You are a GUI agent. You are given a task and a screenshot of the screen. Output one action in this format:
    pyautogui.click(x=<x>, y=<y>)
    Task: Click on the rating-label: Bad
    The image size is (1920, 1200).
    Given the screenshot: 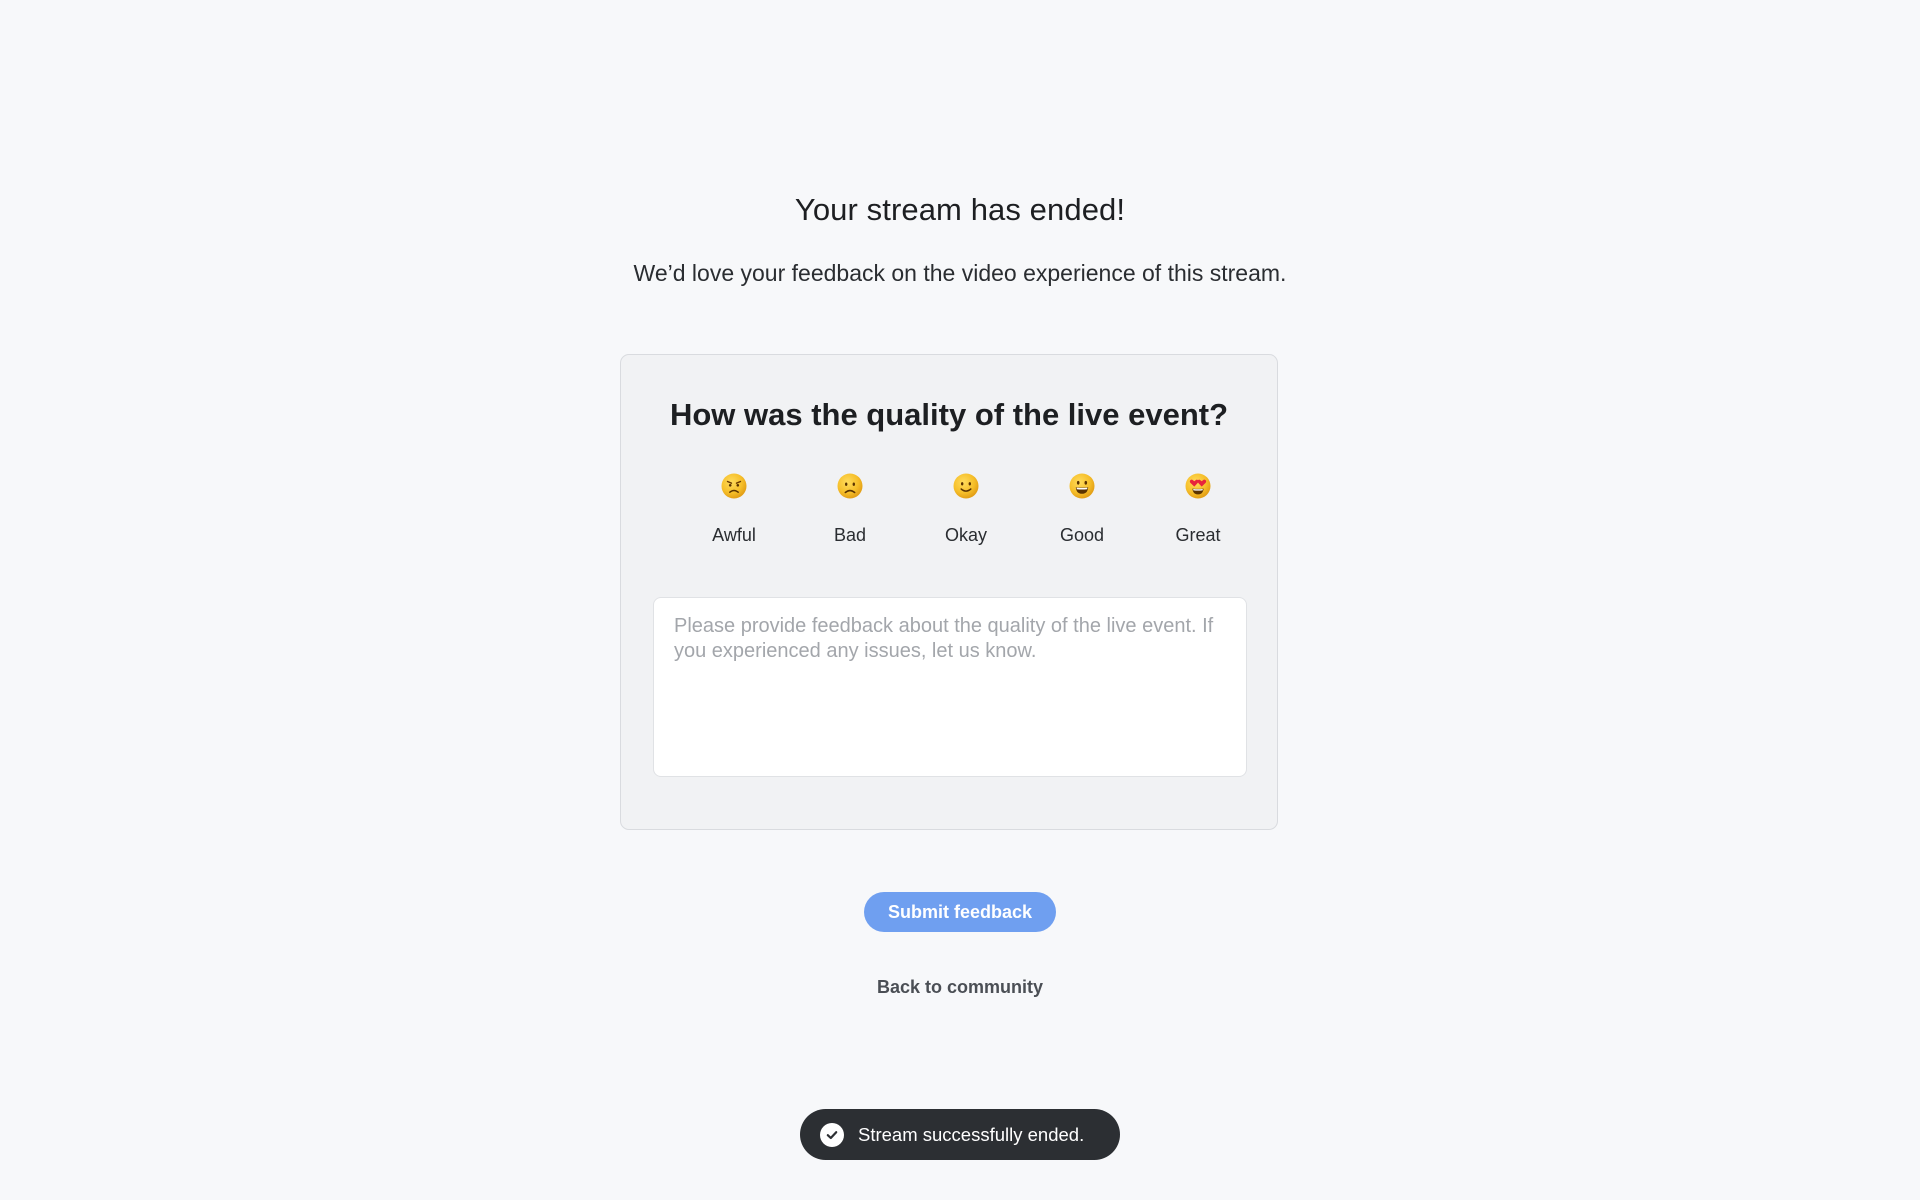 What is the action you would take?
    pyautogui.click(x=850, y=535)
    